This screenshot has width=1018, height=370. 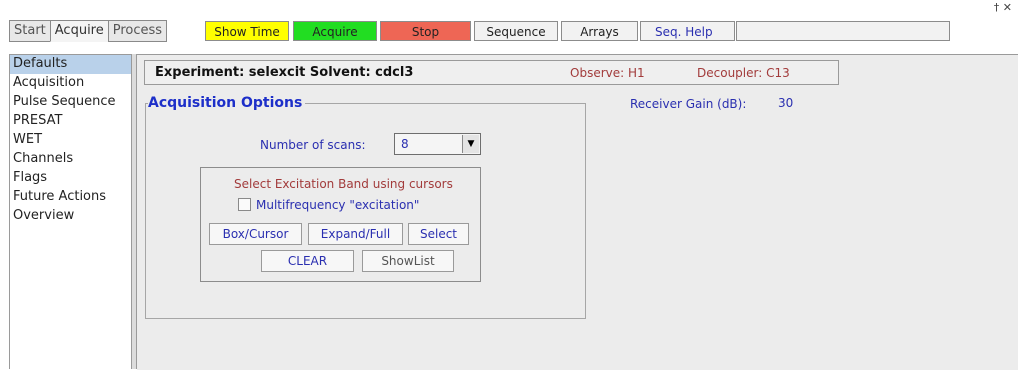 I want to click on sidebar-item-flags: Flags, so click(x=70, y=178).